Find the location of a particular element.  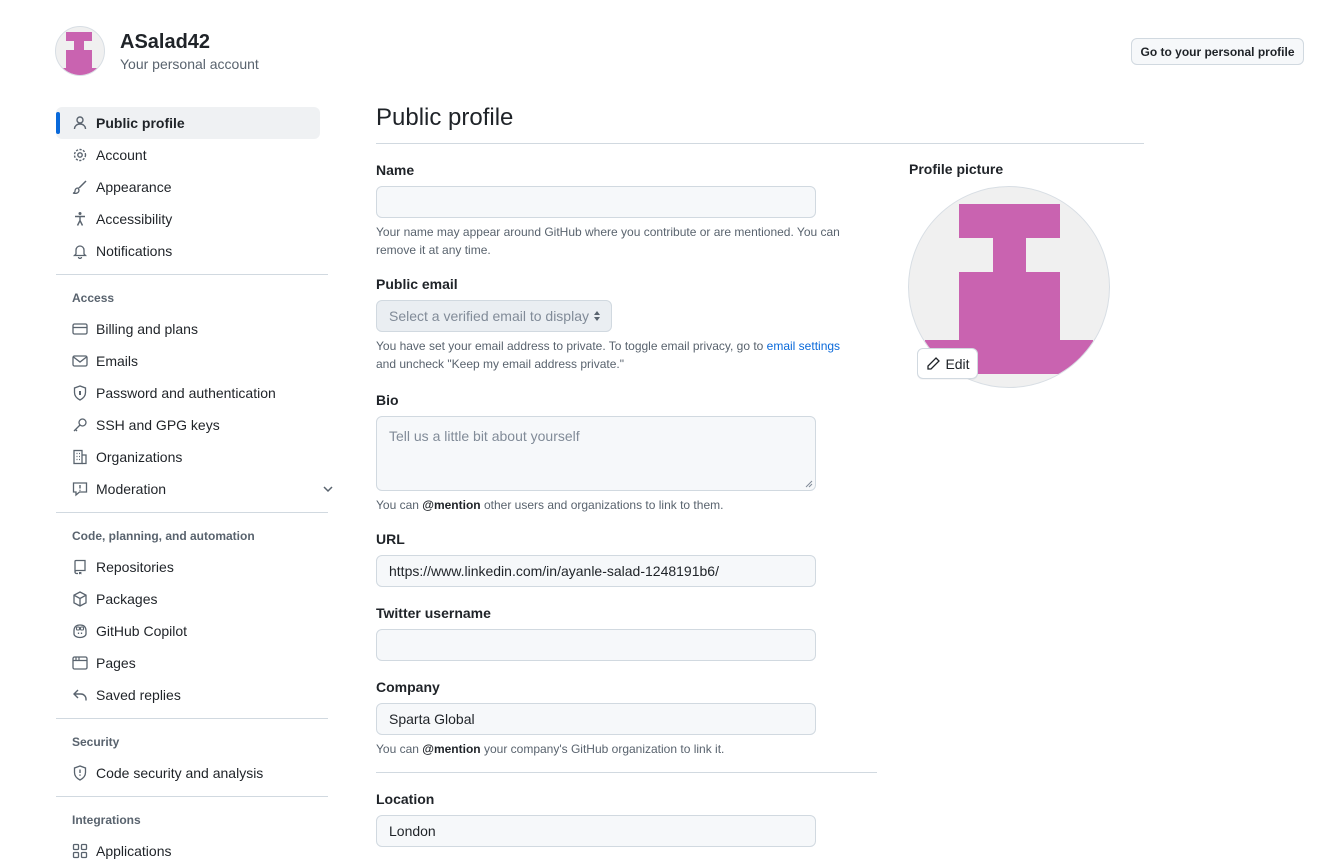

name-input is located at coordinates (596, 202).